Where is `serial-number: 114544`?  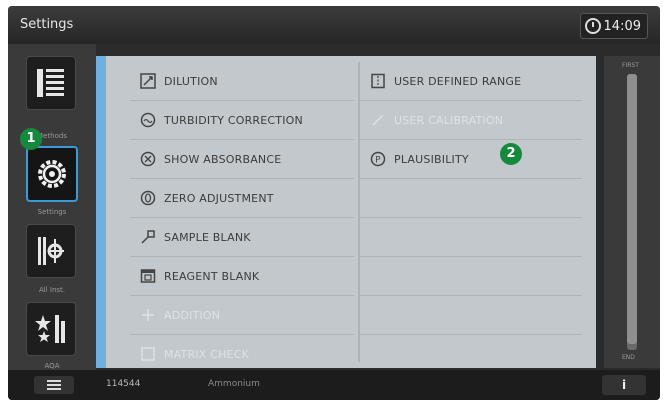 serial-number: 114544 is located at coordinates (123, 384).